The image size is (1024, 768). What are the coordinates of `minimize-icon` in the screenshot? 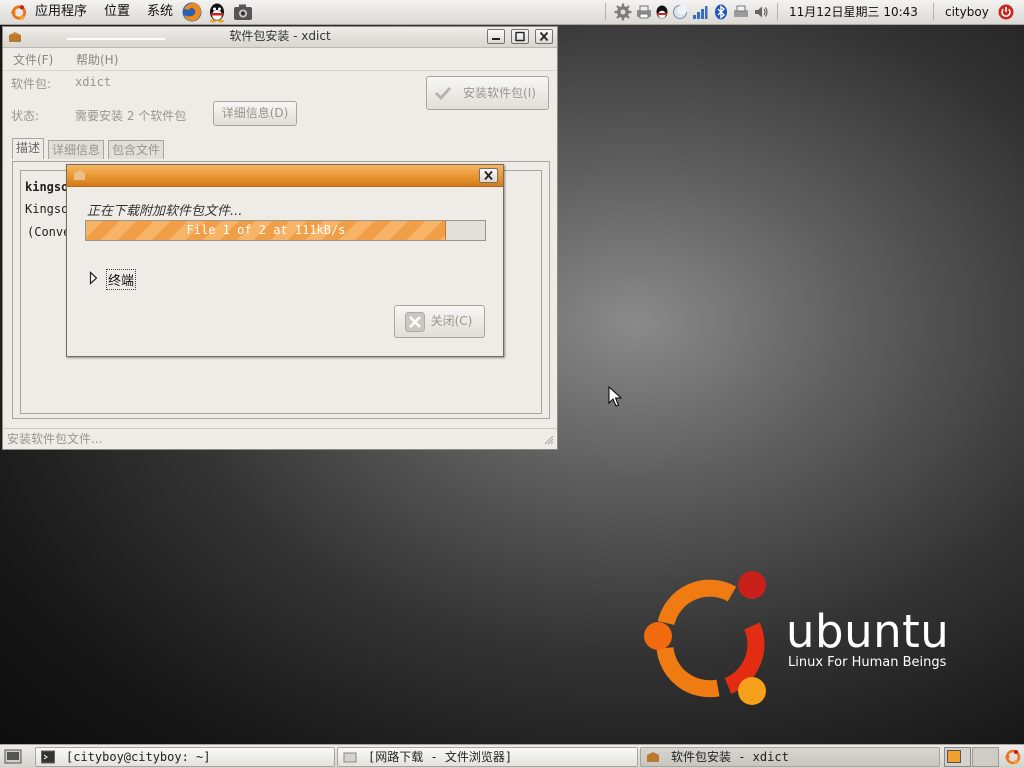 It's located at (496, 39).